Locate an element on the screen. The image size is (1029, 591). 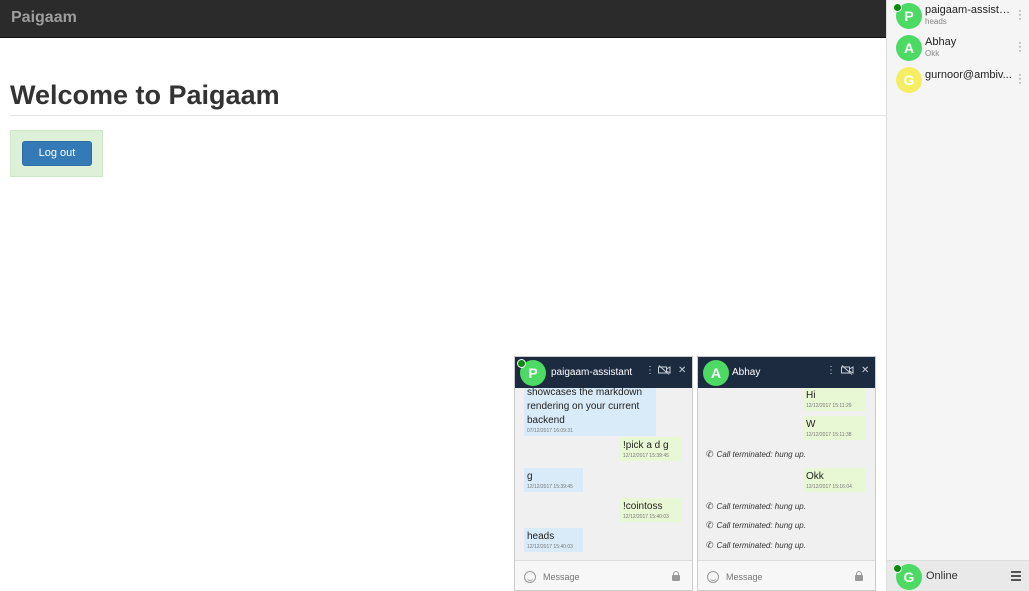
message-timestamp: 07/12/2017 16:09:31 is located at coordinates (550, 431).